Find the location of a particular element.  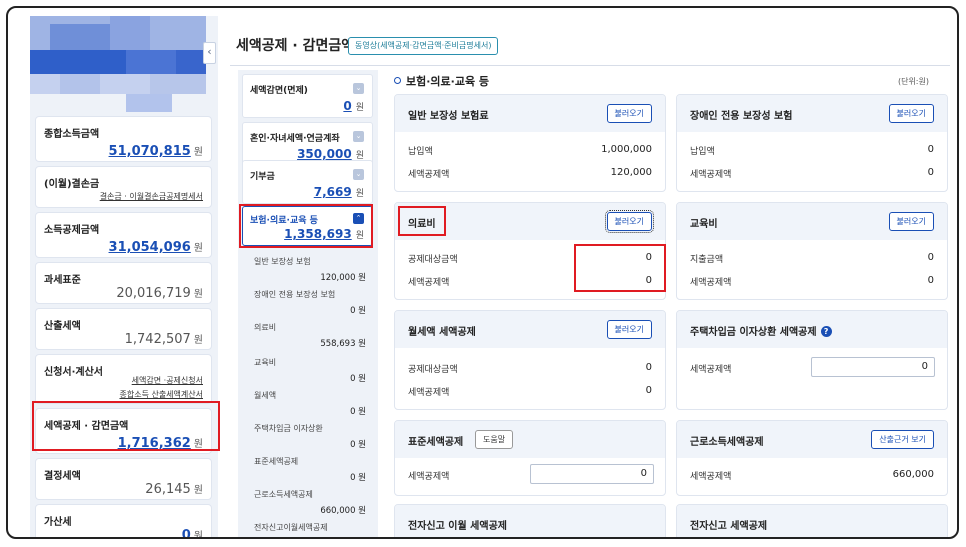

chevron-left-icon: ‹ is located at coordinates (209, 51).